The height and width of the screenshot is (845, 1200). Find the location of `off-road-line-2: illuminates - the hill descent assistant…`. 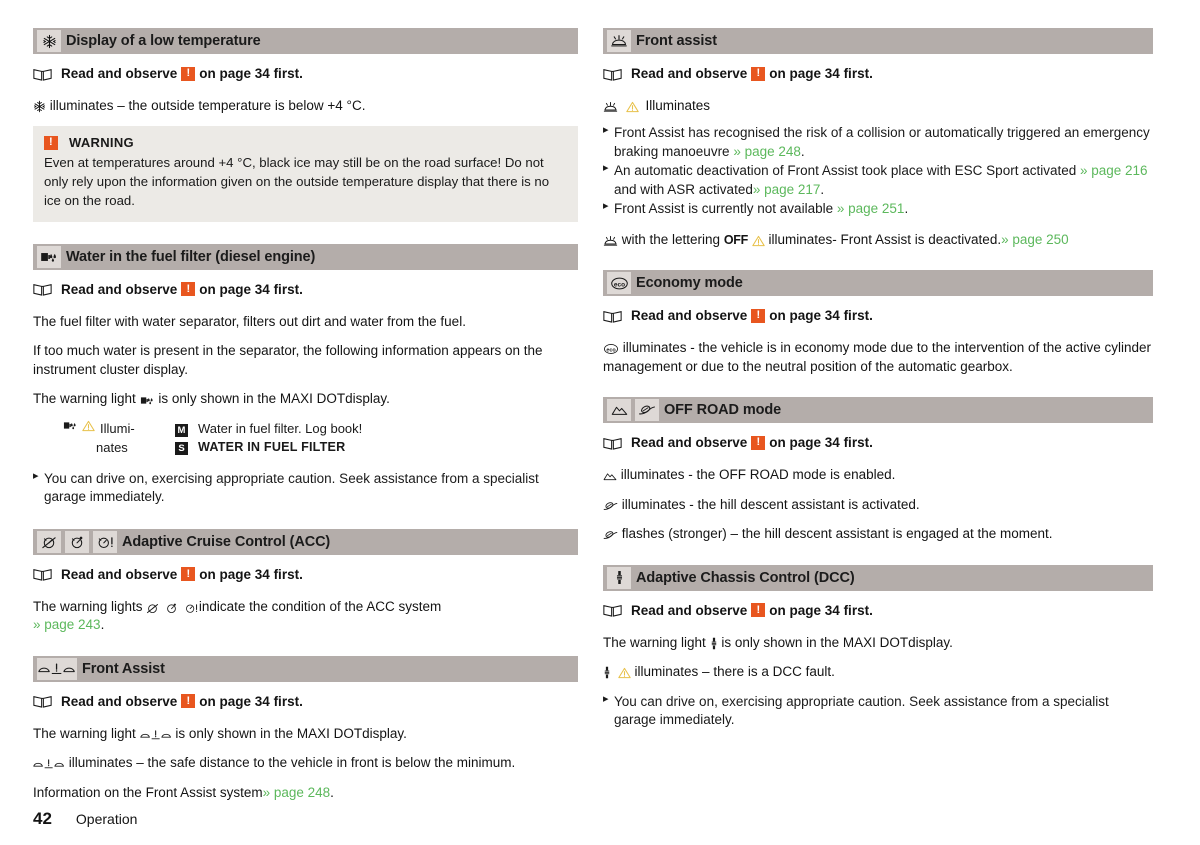

off-road-line-2: illuminates - the hill descent assistant… is located at coordinates (878, 505).